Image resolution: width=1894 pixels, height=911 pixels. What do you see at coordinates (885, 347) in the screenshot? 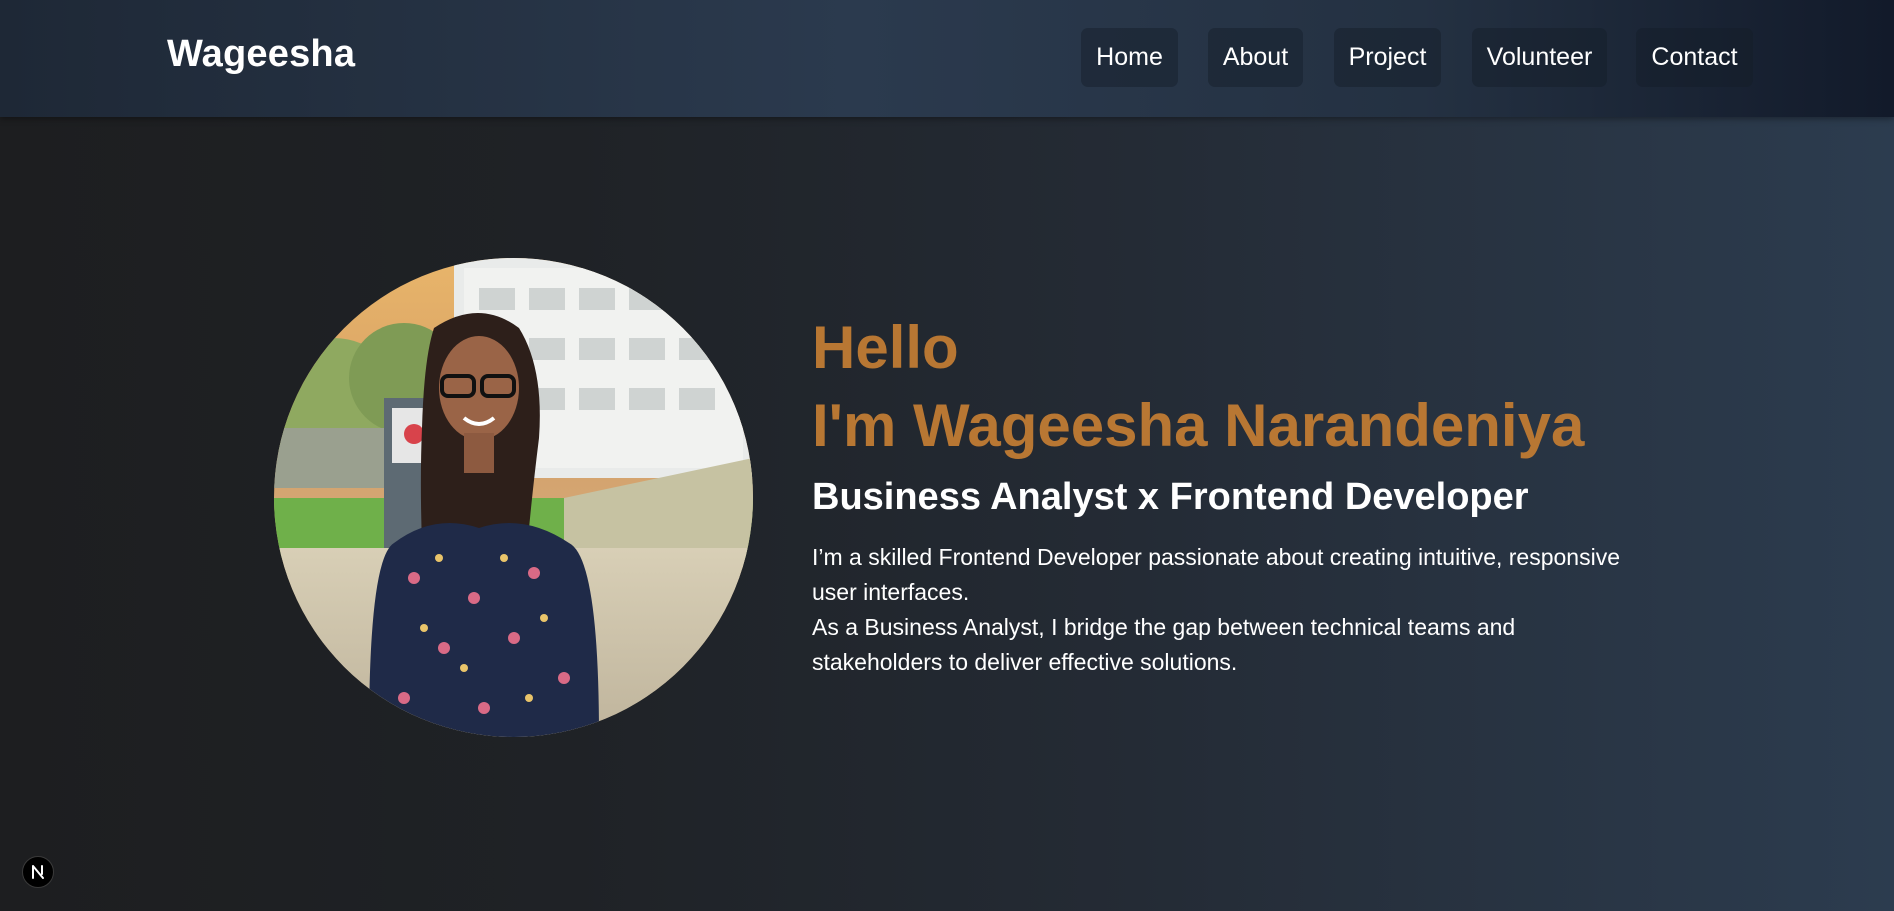
I see `hero-greeting: Hello` at bounding box center [885, 347].